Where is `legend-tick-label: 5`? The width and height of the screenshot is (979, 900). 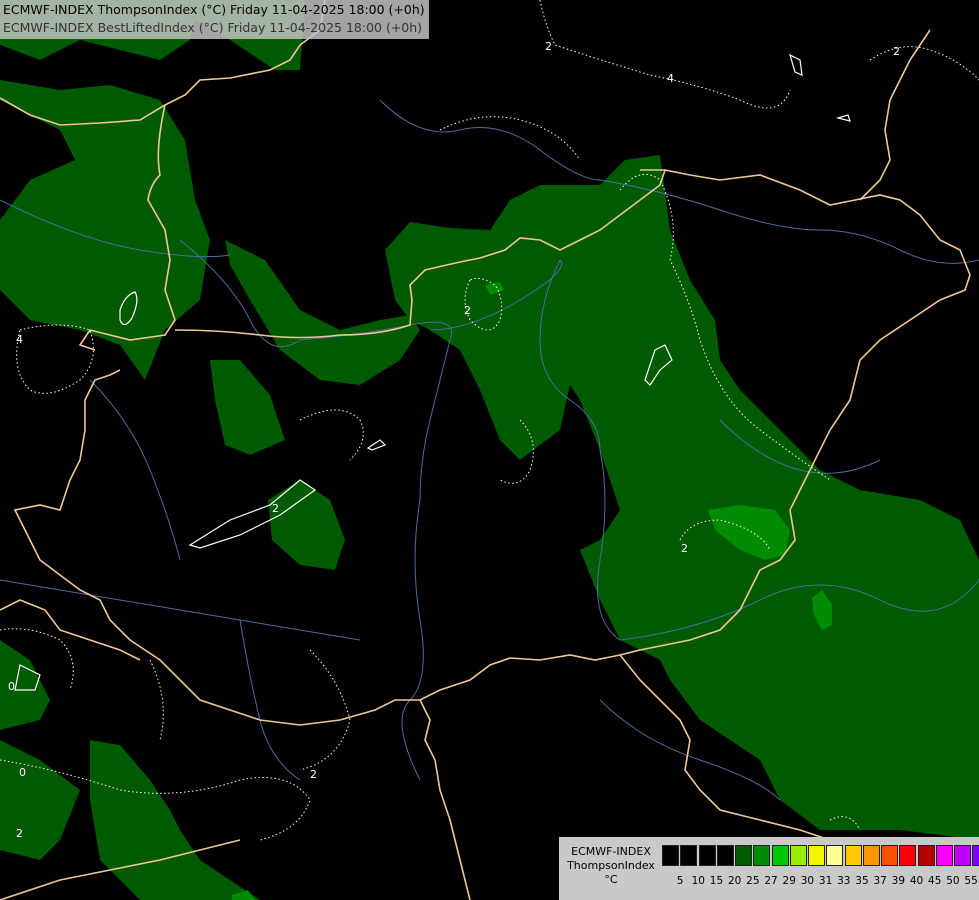
legend-tick-label: 5 is located at coordinates (680, 881).